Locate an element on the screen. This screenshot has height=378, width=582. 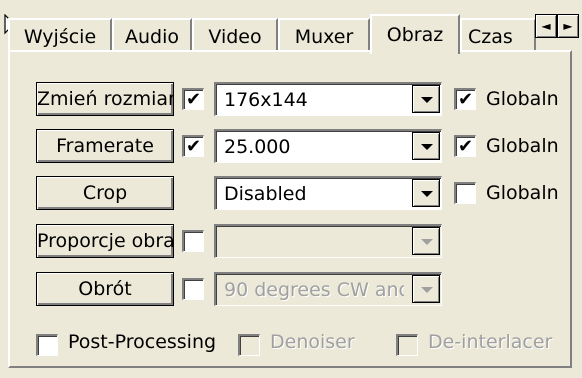
deinterlacer-checkbox is located at coordinates (407, 345).